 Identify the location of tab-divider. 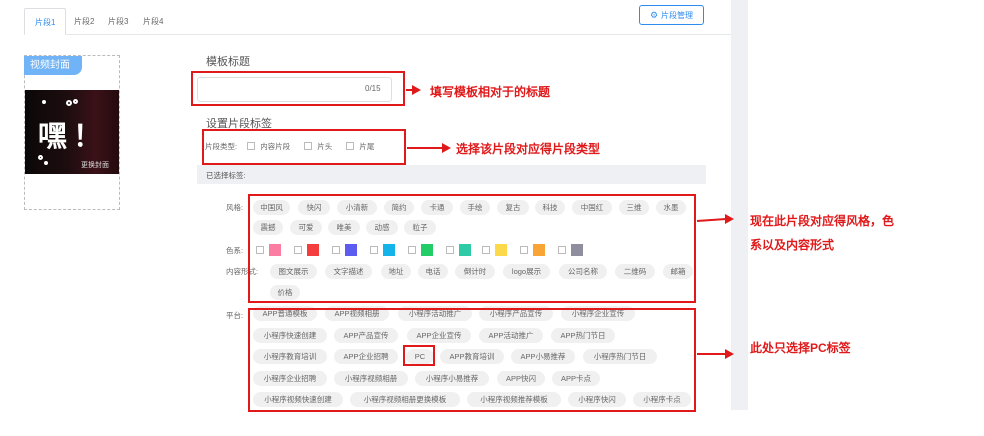
(377, 34).